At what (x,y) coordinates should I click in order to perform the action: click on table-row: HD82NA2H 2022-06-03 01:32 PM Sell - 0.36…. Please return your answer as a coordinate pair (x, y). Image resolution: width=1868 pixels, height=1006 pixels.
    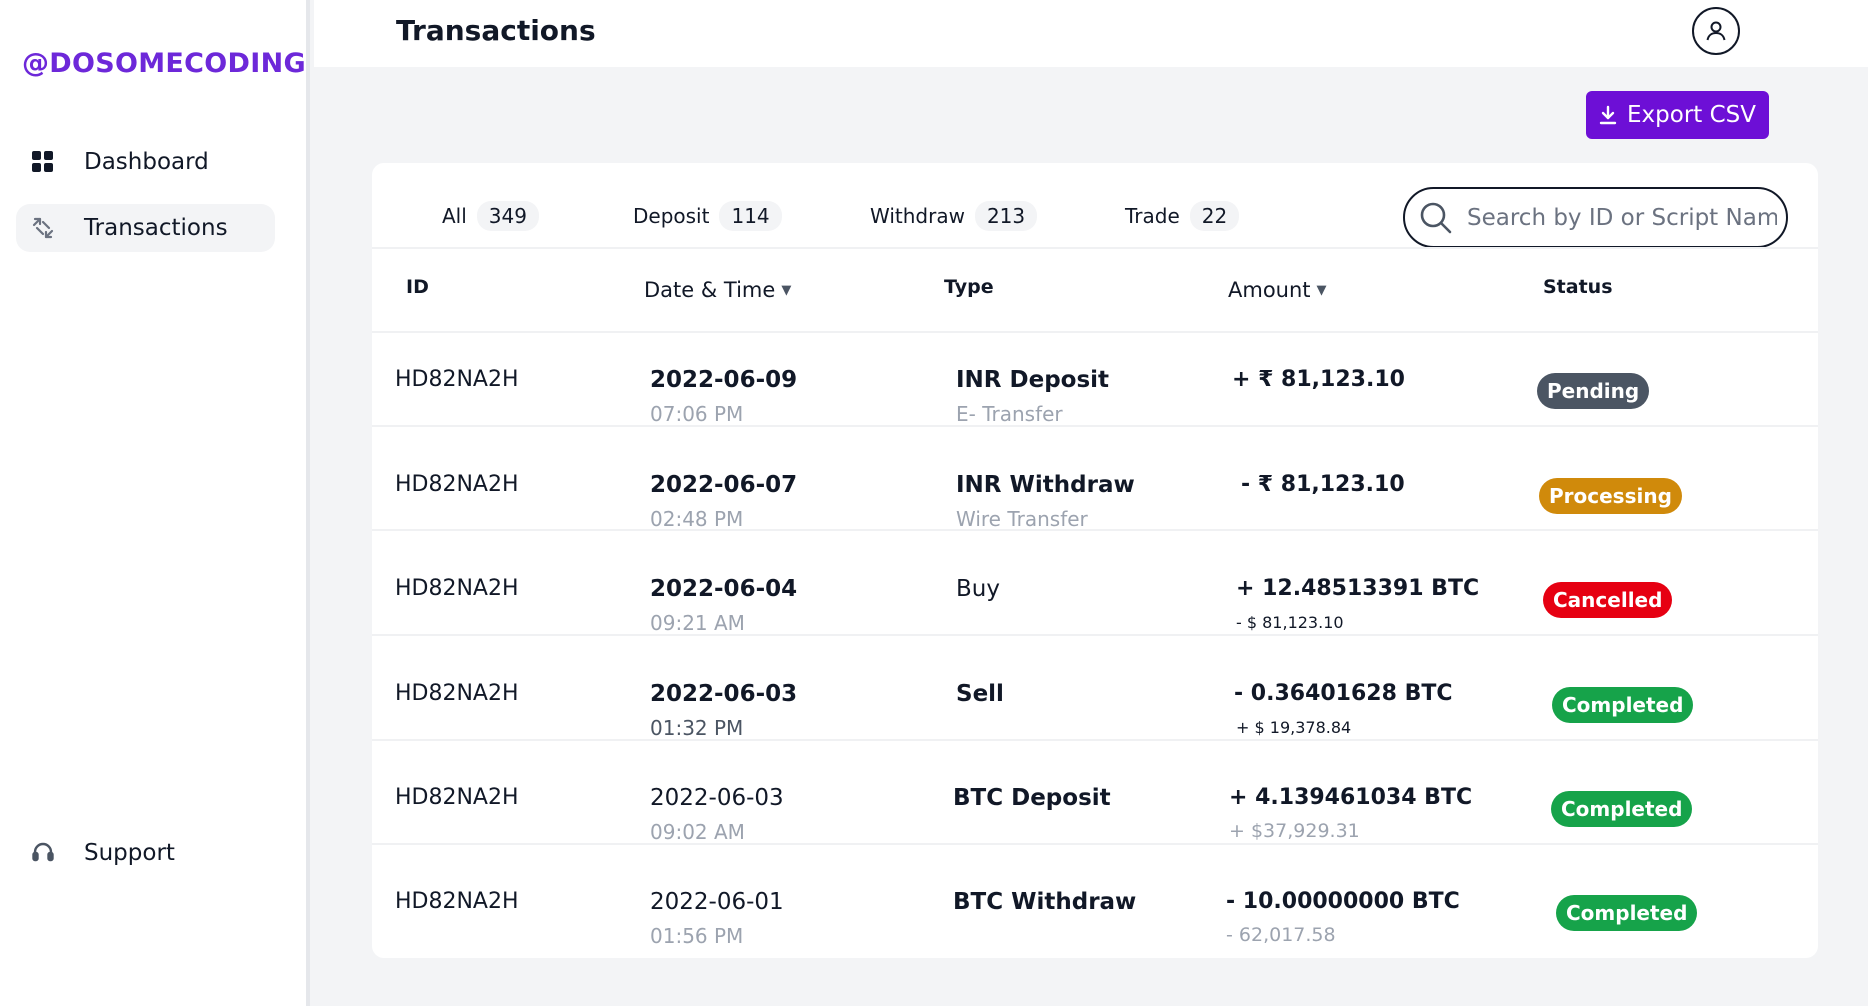
    Looking at the image, I should click on (1095, 719).